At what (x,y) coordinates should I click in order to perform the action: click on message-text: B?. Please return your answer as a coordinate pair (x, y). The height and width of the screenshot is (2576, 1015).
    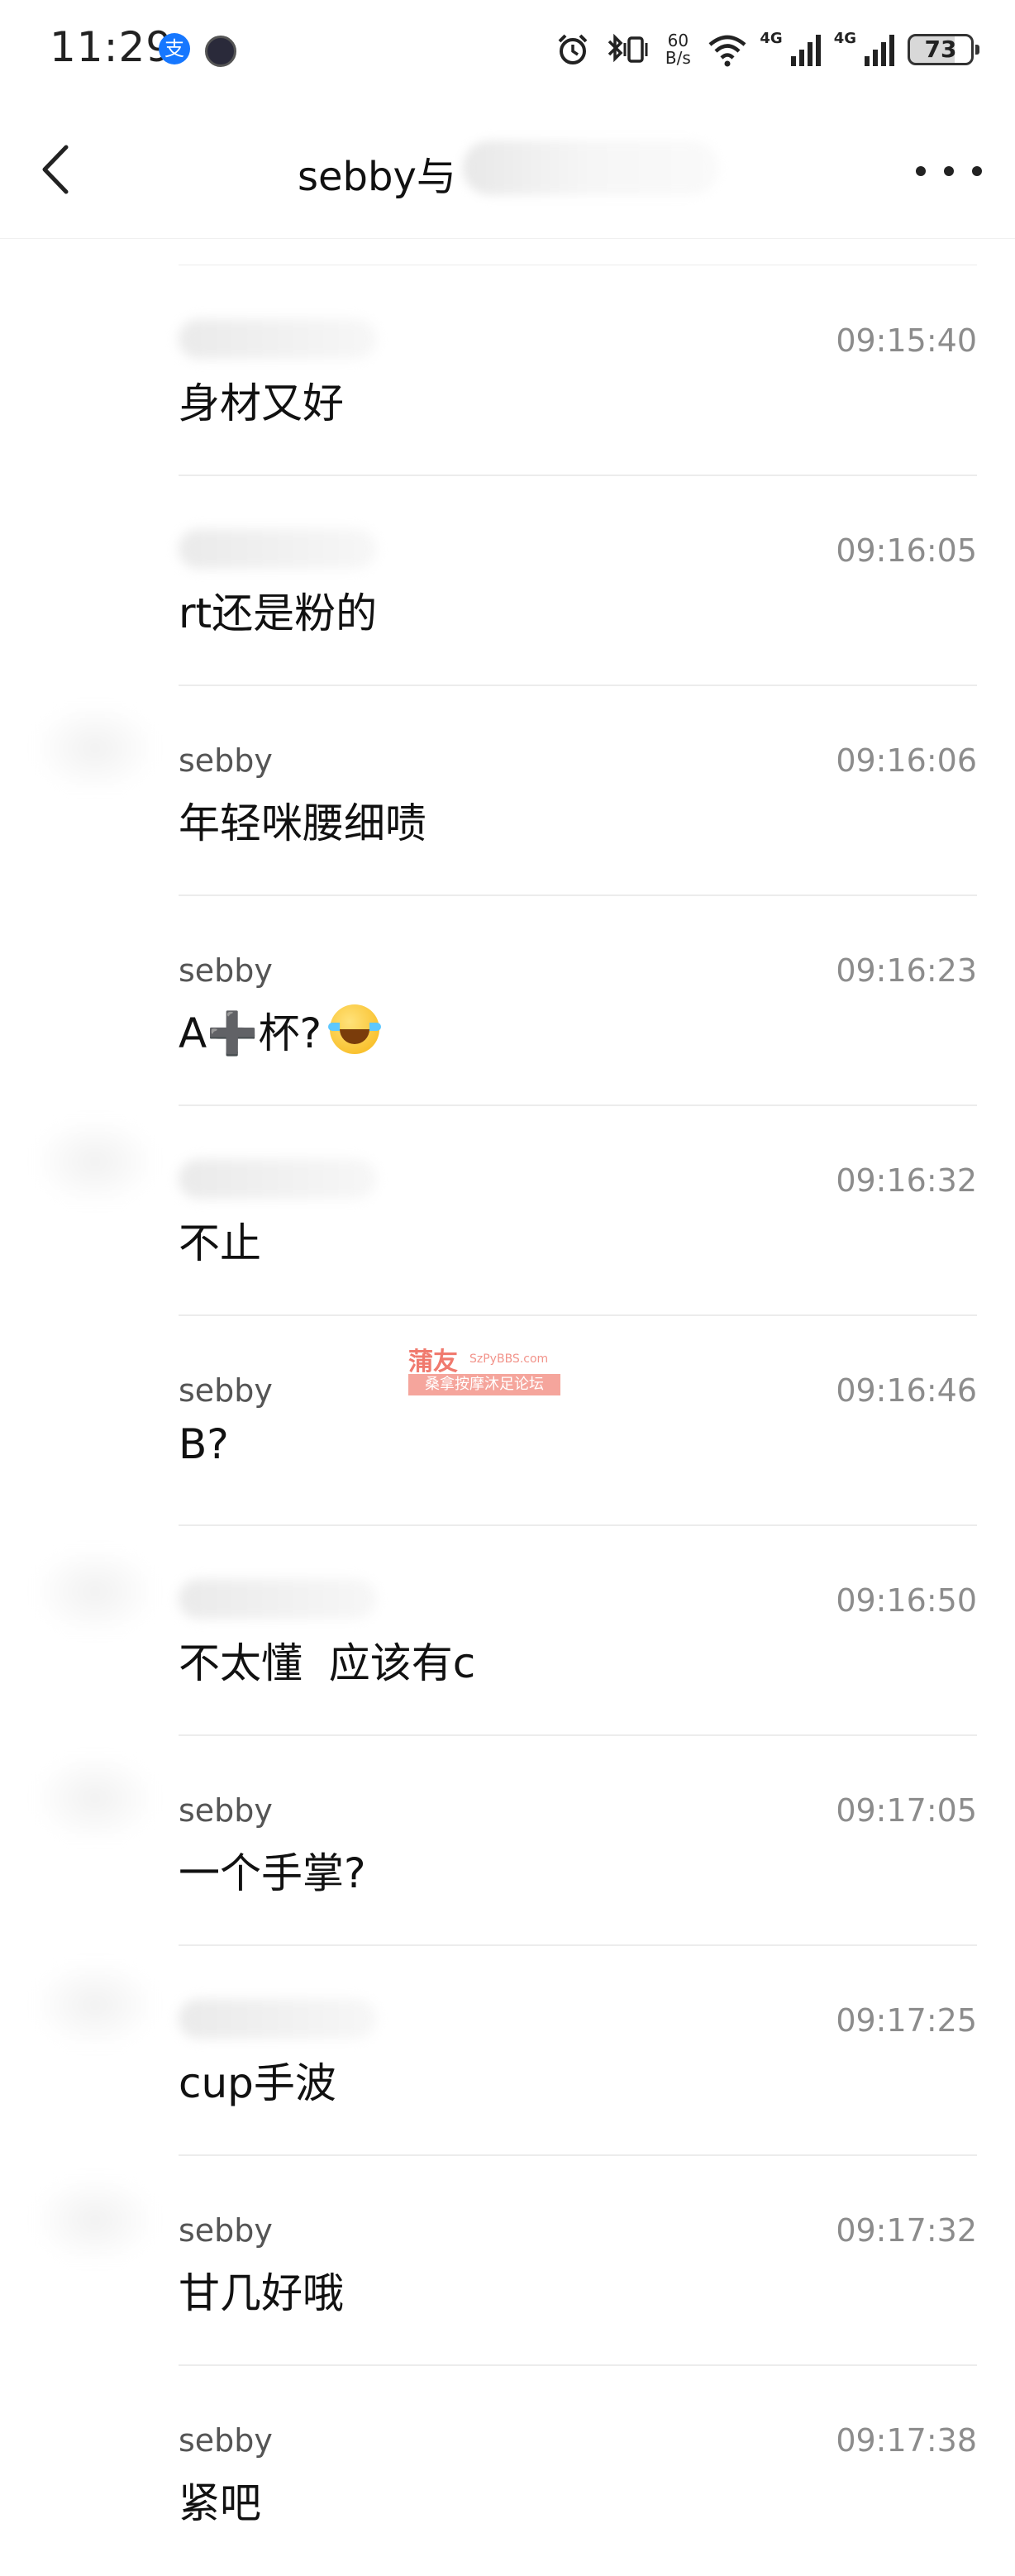
    Looking at the image, I should click on (204, 1444).